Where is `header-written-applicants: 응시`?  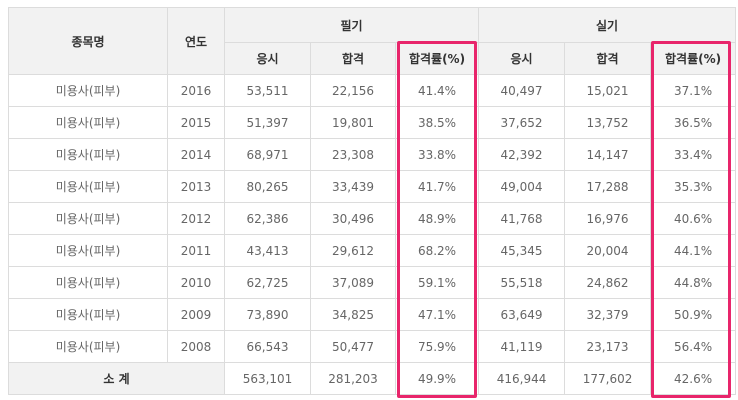
header-written-applicants: 응시 is located at coordinates (267, 58).